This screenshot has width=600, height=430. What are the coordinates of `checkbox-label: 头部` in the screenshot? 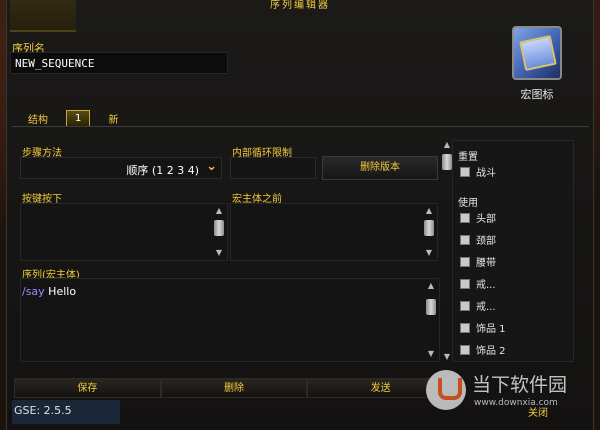 It's located at (486, 219).